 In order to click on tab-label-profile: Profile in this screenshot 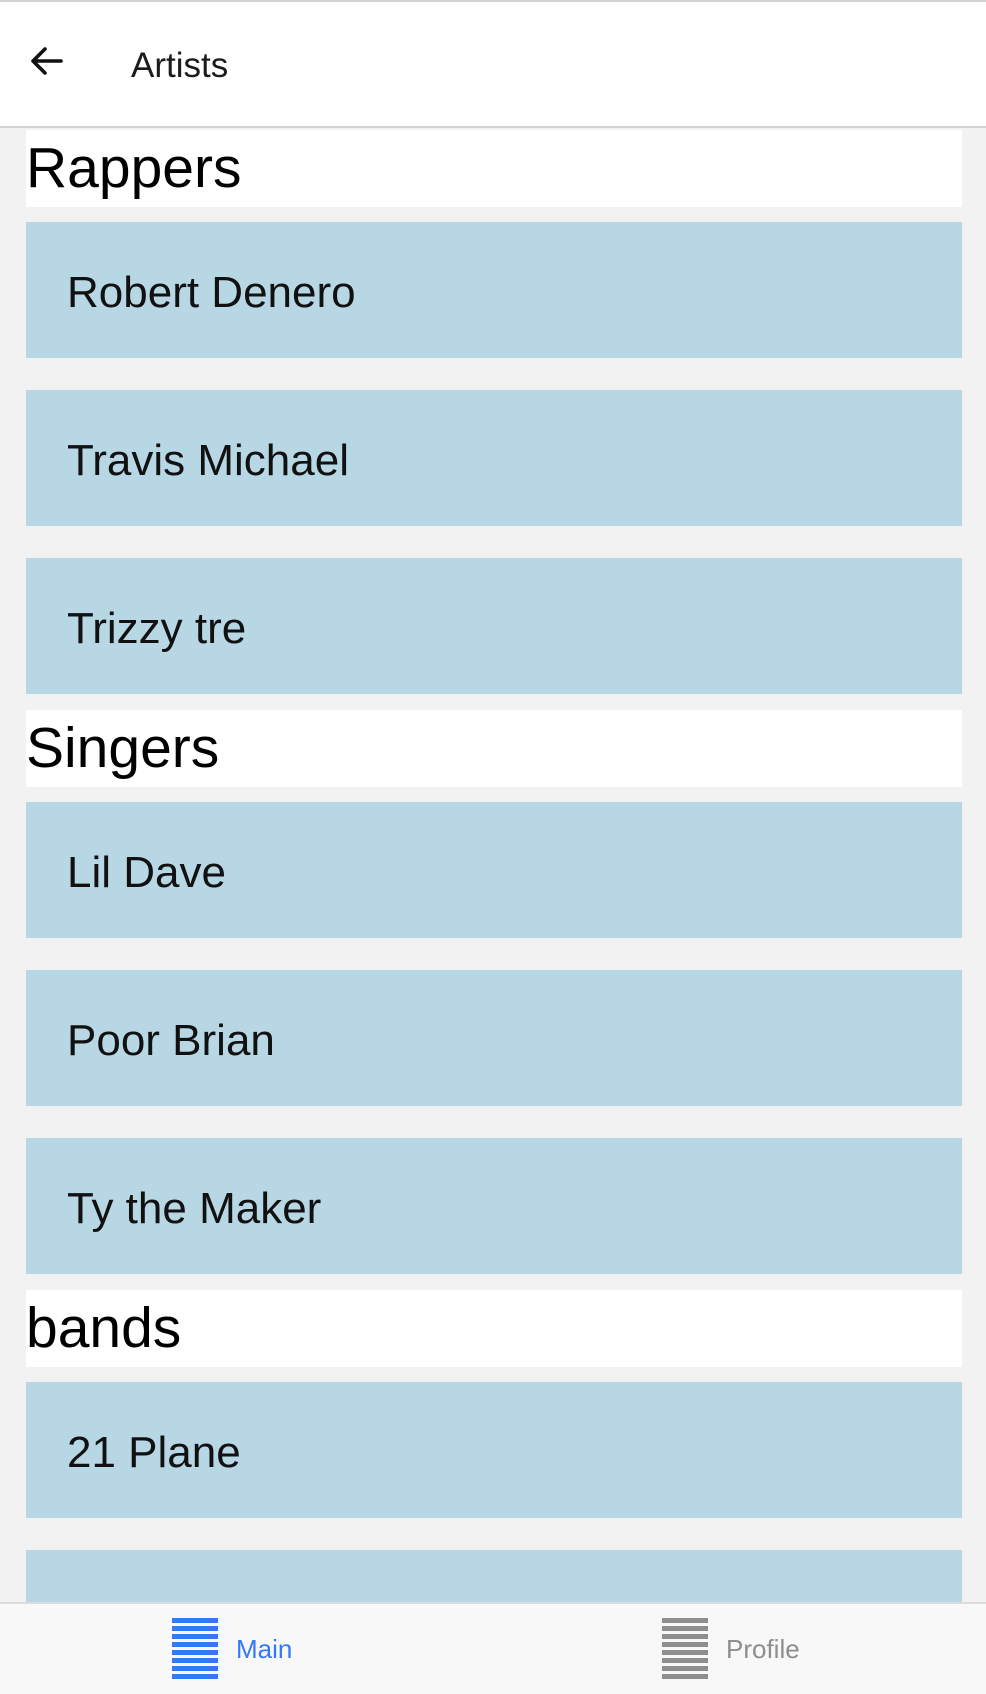, I will do `click(763, 1648)`.